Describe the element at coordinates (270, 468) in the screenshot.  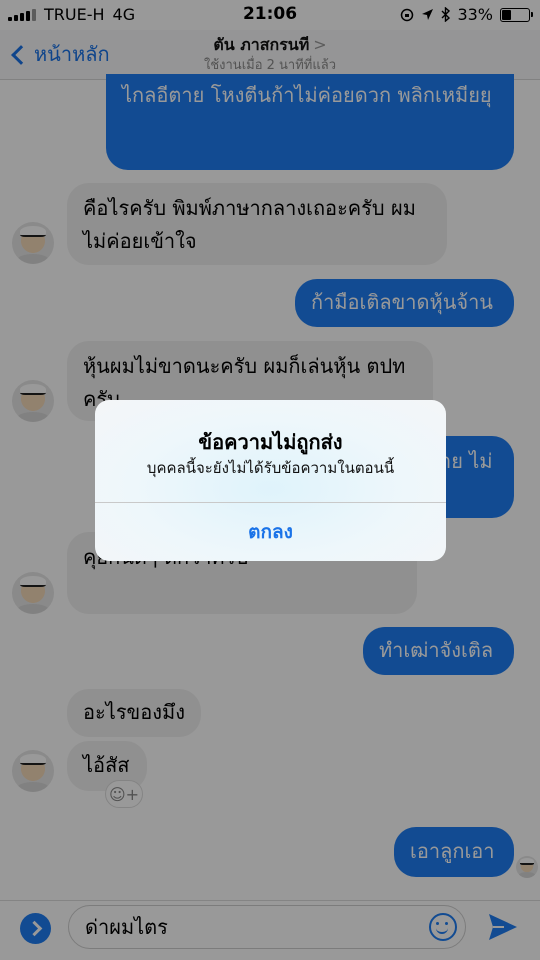
I see `alert-message: บุคคลนี้จะยังไม่ได้รับข้อความในตอนนี้` at that location.